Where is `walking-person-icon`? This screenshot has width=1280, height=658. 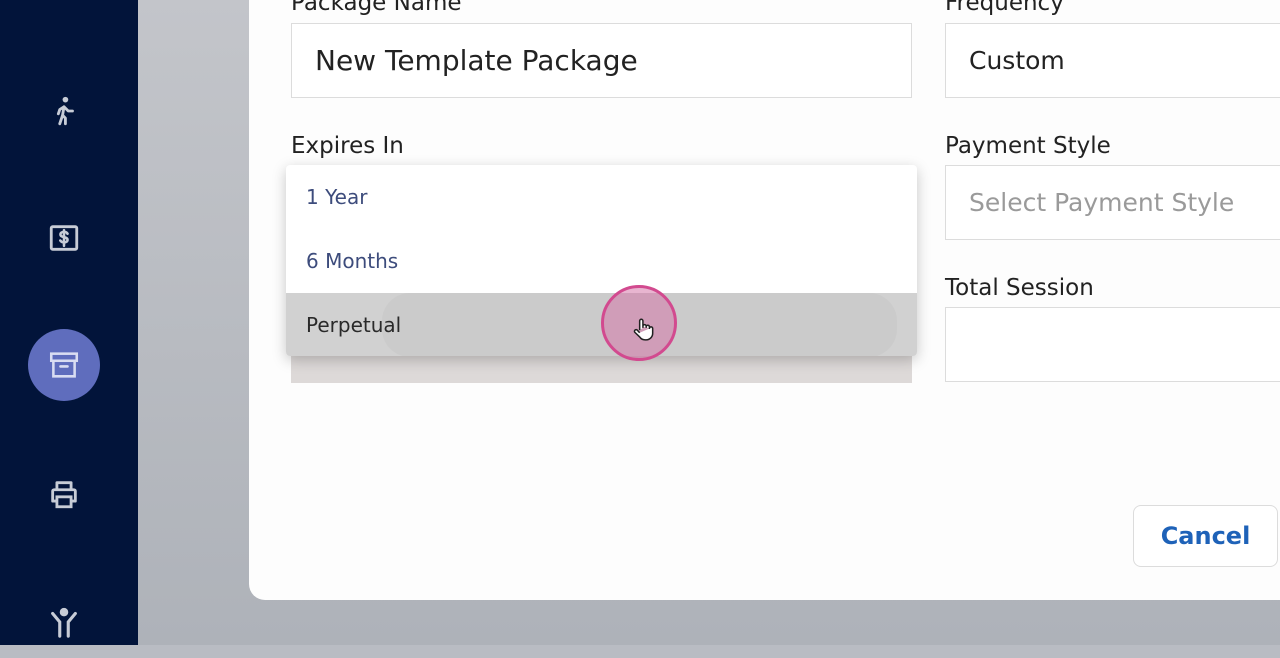 walking-person-icon is located at coordinates (65, 111).